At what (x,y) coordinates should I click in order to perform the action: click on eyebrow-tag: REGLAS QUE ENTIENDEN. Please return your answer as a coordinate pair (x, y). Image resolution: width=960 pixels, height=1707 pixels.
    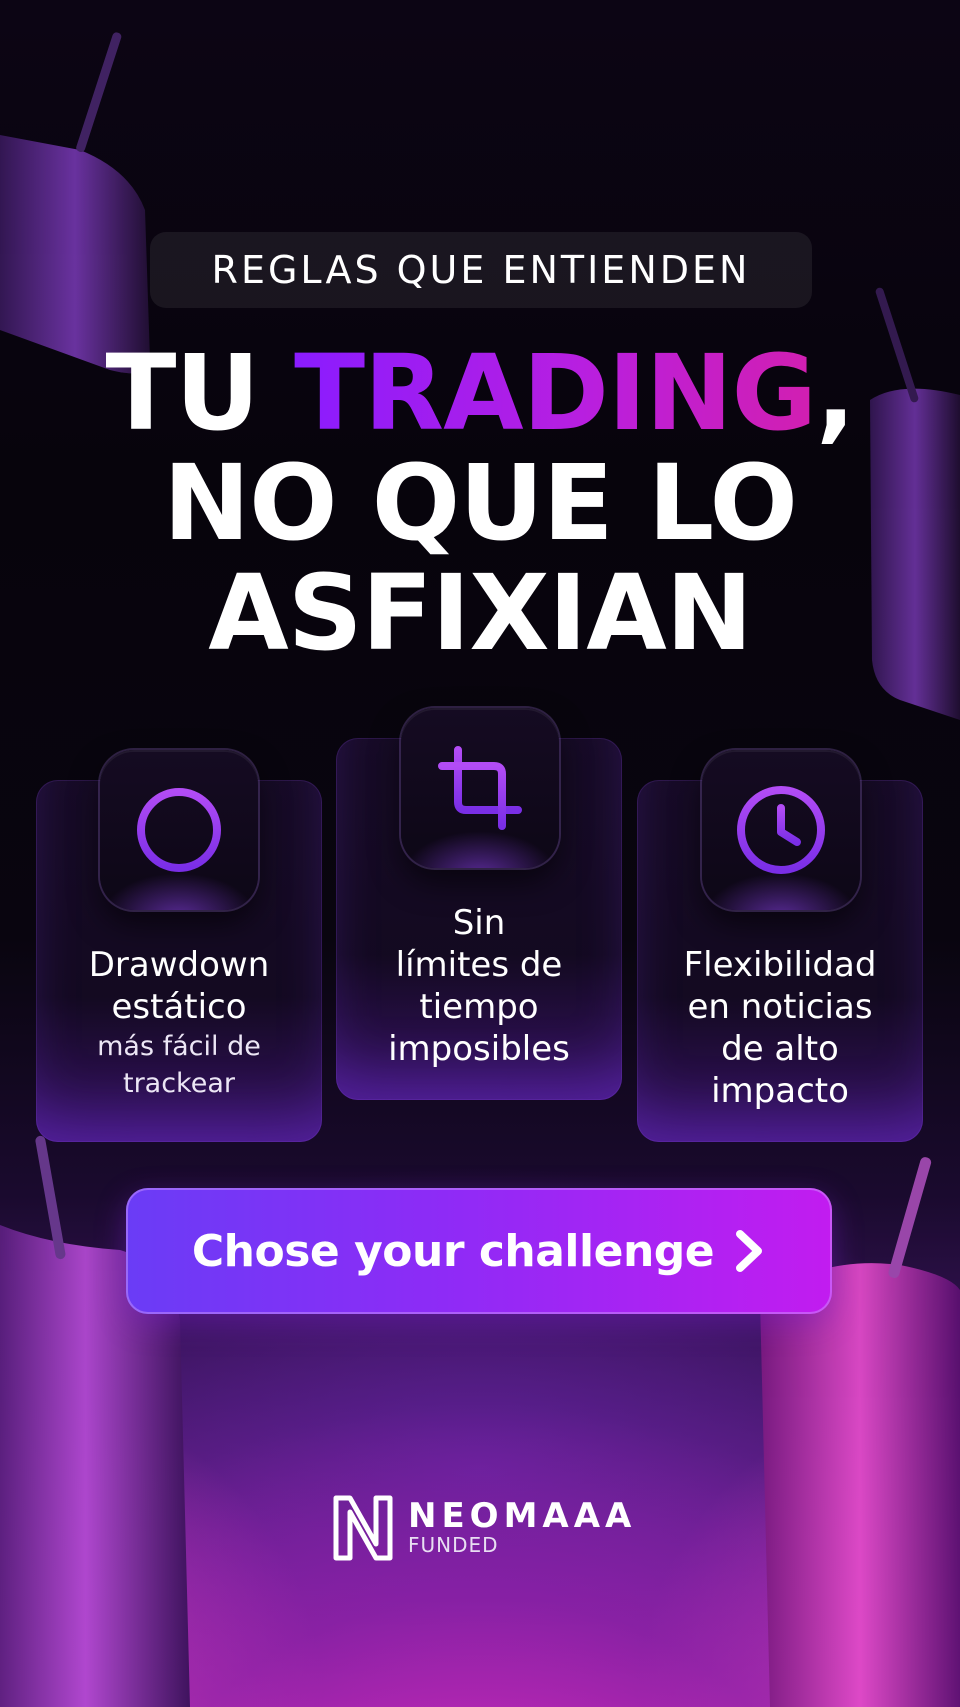
    Looking at the image, I should click on (481, 270).